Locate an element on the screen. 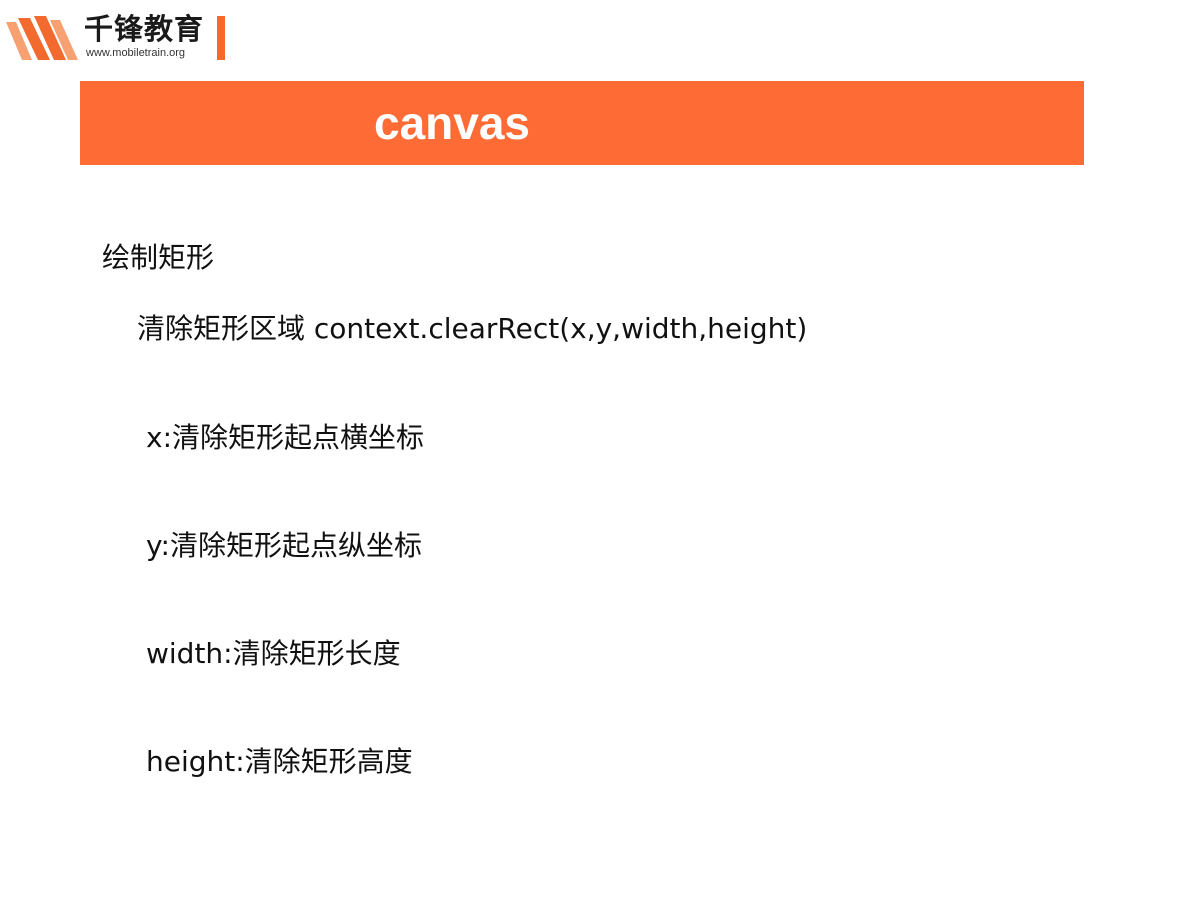  slide-title: canvas is located at coordinates (452, 123).